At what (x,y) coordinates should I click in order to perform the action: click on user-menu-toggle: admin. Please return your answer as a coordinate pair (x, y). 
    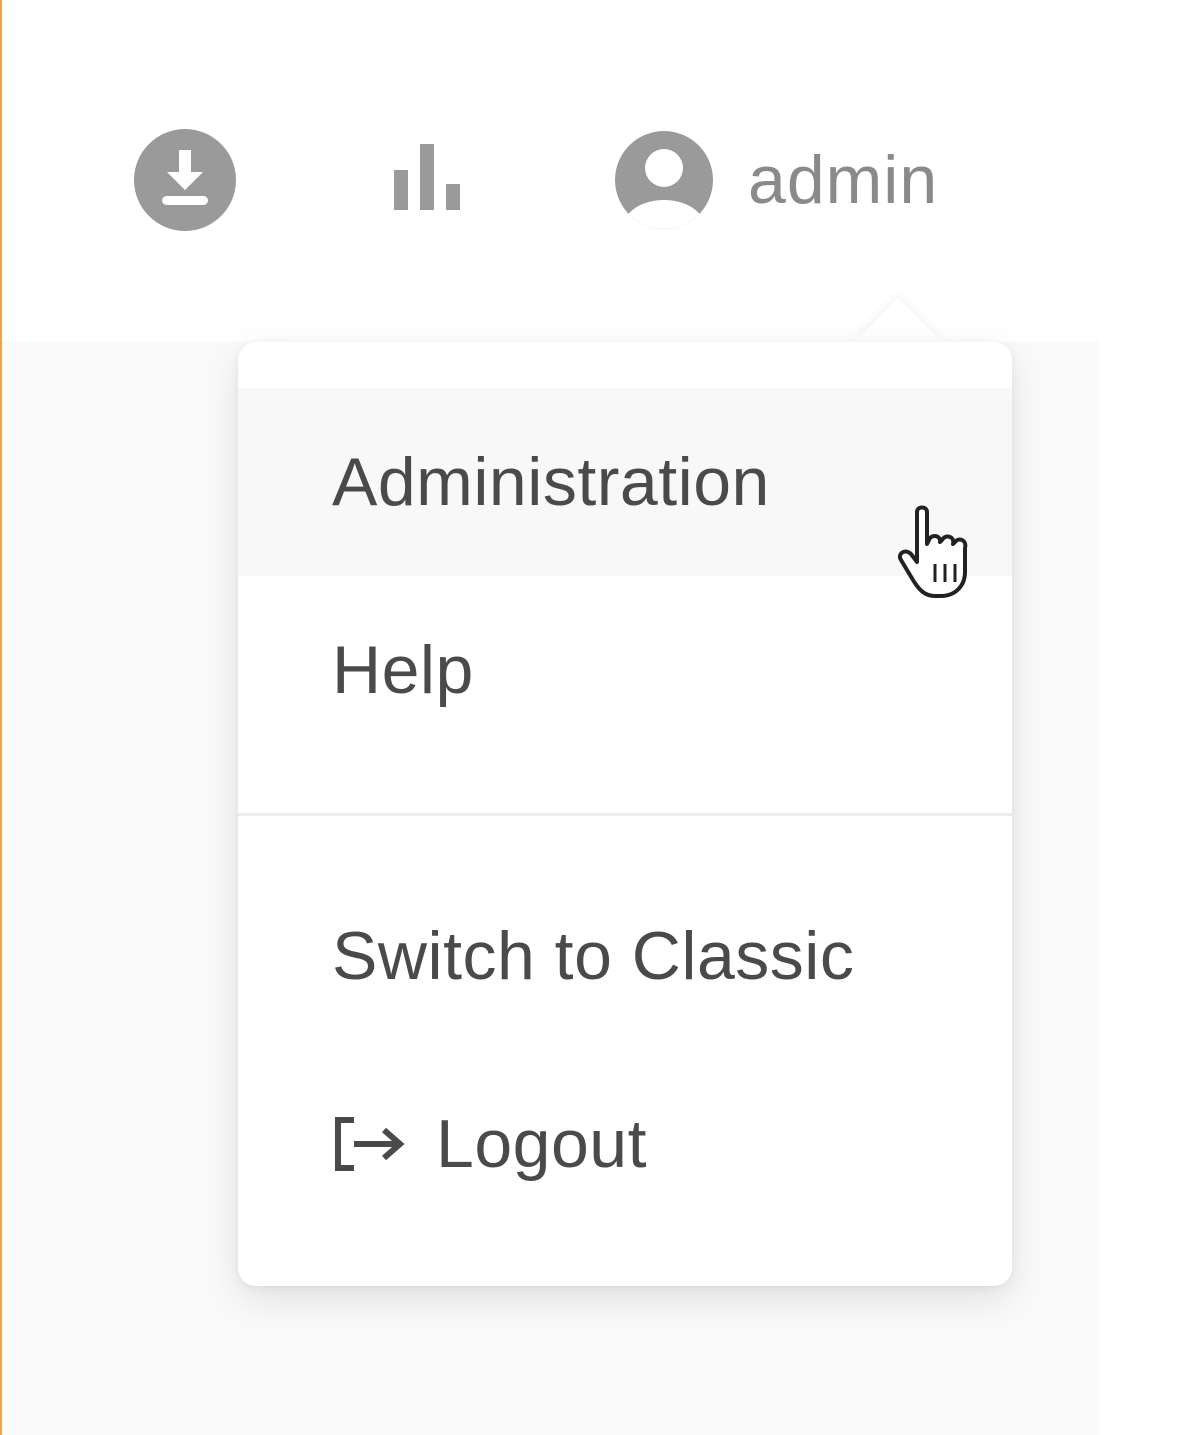
    Looking at the image, I should click on (802, 180).